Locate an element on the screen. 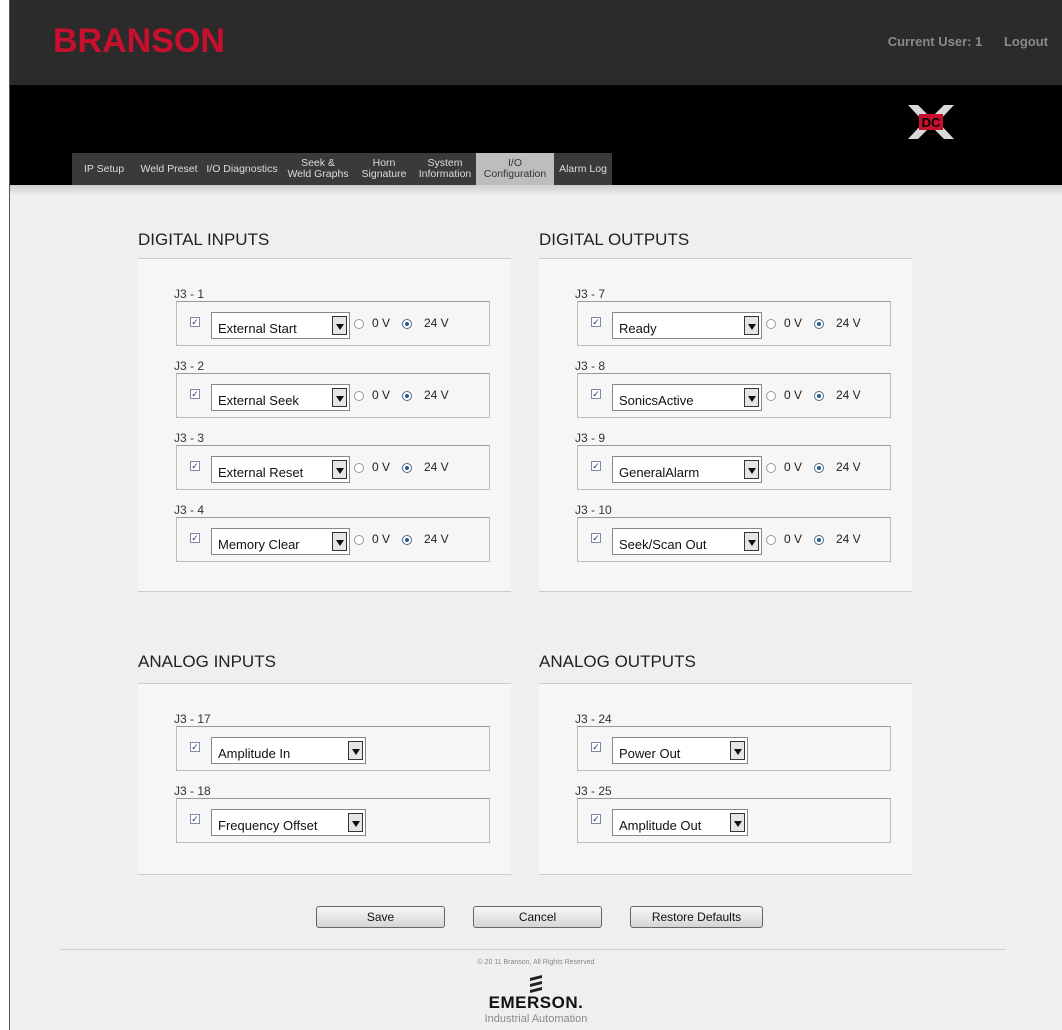 The image size is (1062, 1030). tab-weld-preset: Weld Preset is located at coordinates (169, 169).